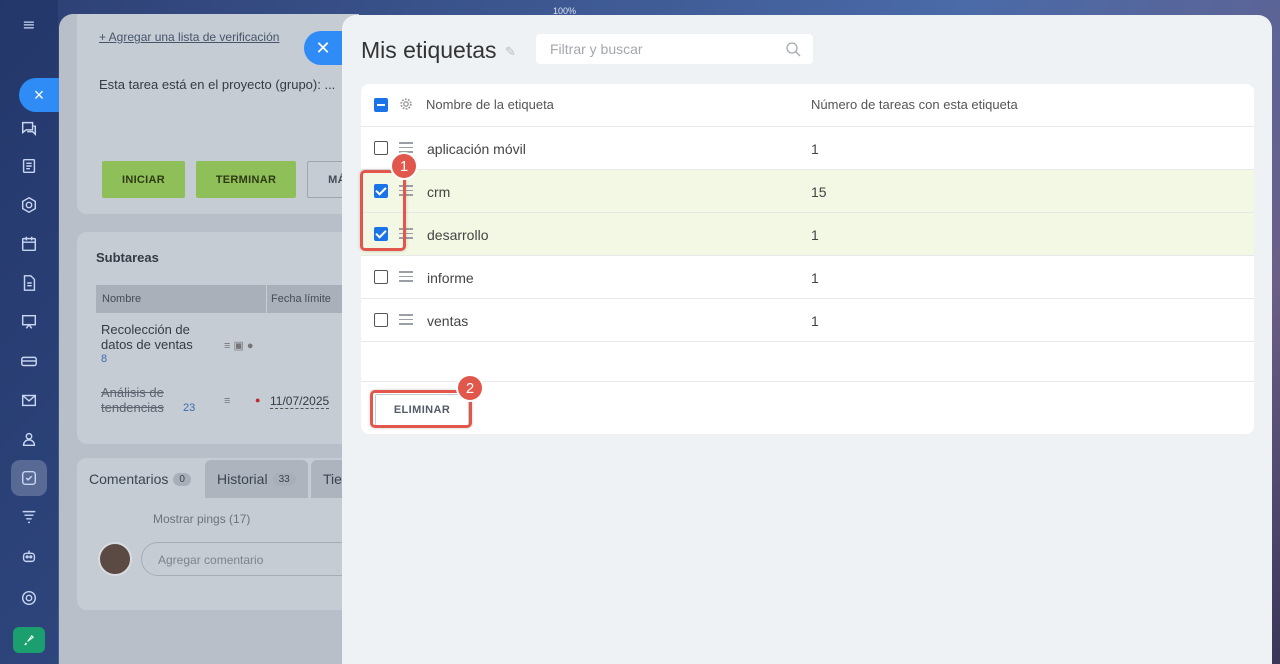 The height and width of the screenshot is (664, 1280). I want to click on drive-icon, so click(29, 361).